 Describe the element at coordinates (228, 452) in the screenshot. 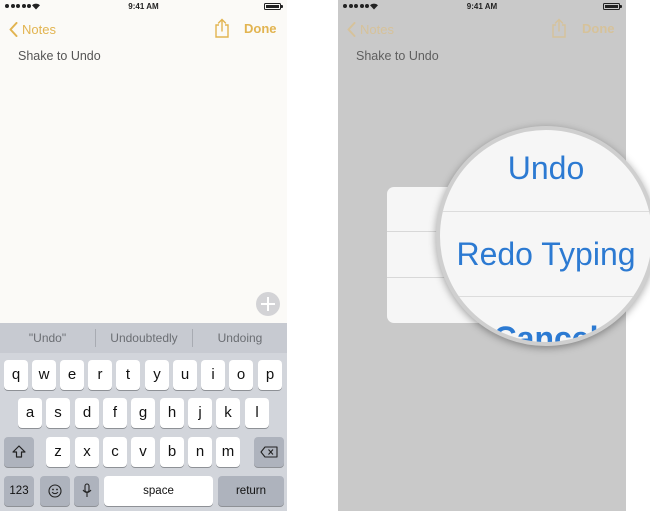

I see `key: m` at that location.